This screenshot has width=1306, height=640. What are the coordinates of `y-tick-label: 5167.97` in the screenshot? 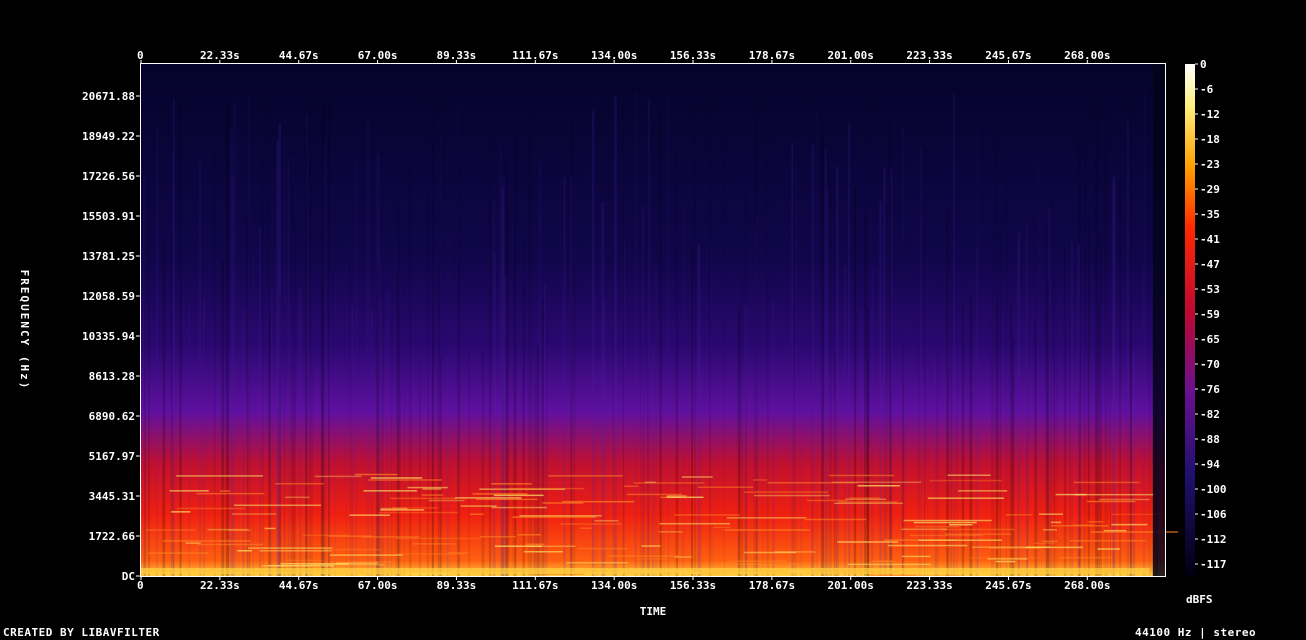 It's located at (112, 456).